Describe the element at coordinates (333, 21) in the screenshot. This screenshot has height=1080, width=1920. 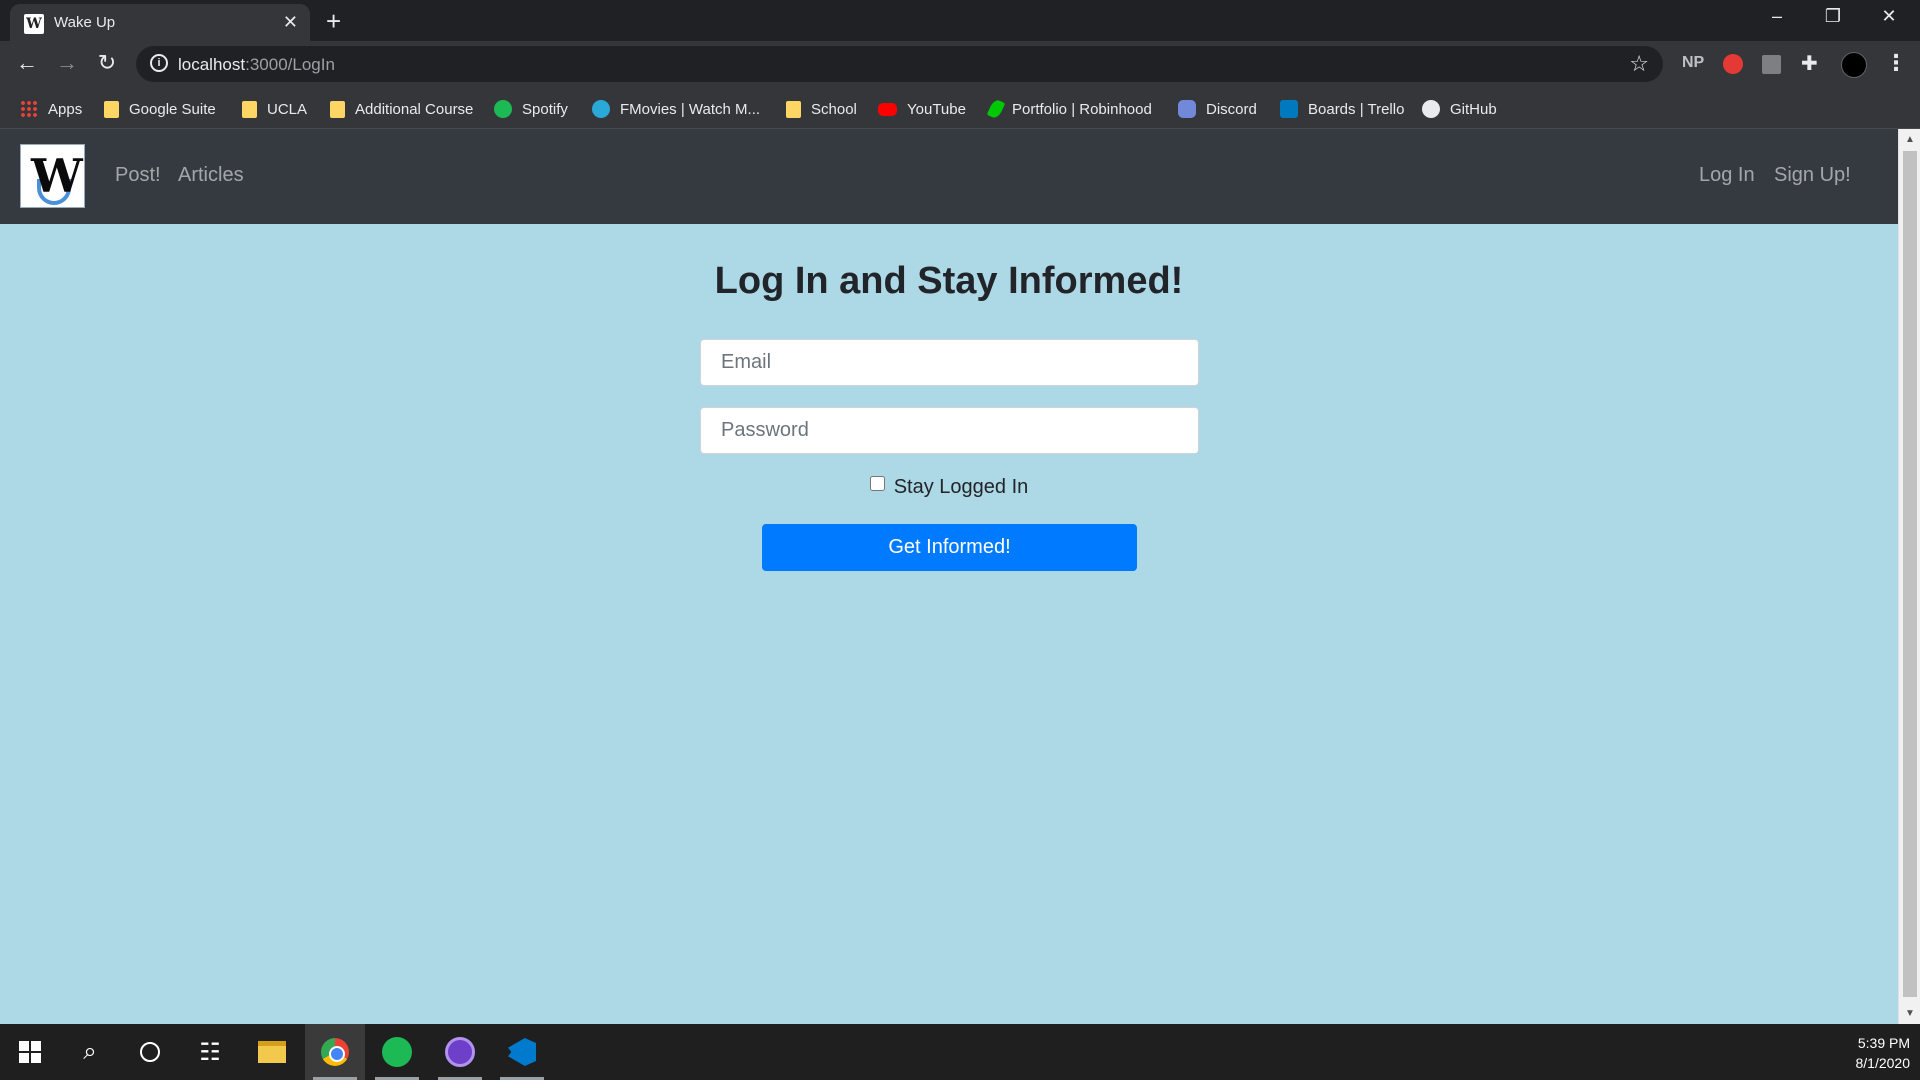
I see `new-tab-icon: +` at that location.